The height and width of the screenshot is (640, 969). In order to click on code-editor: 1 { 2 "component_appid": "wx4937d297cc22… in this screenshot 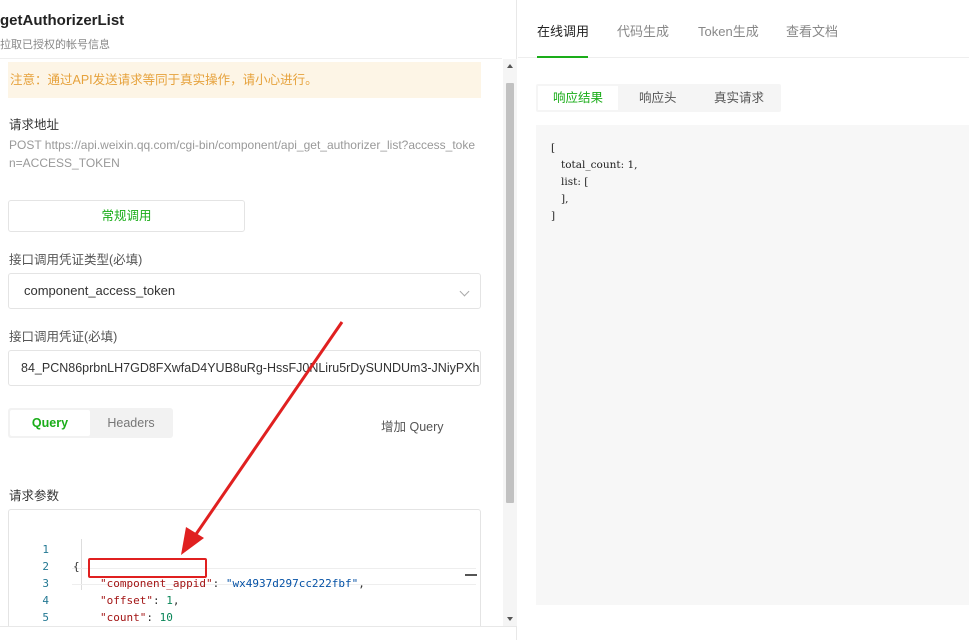, I will do `click(244, 567)`.